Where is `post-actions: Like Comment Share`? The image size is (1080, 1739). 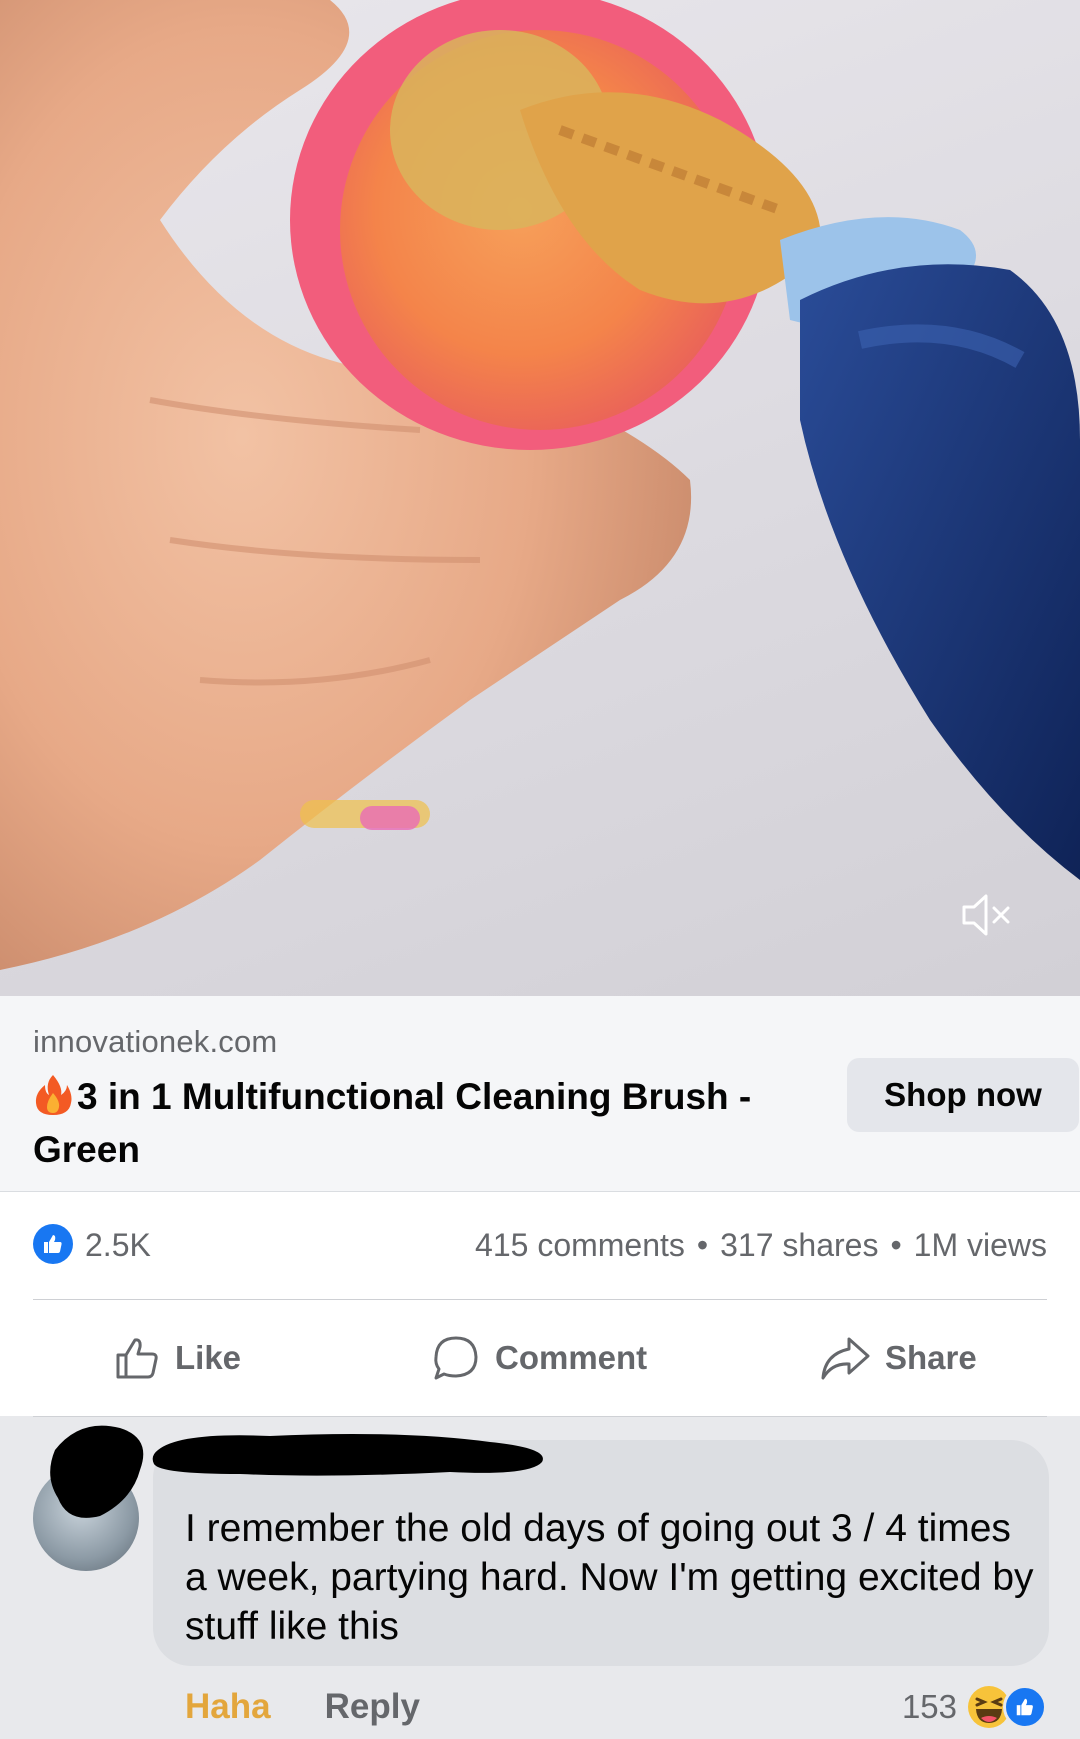
post-actions: Like Comment Share is located at coordinates (540, 1358).